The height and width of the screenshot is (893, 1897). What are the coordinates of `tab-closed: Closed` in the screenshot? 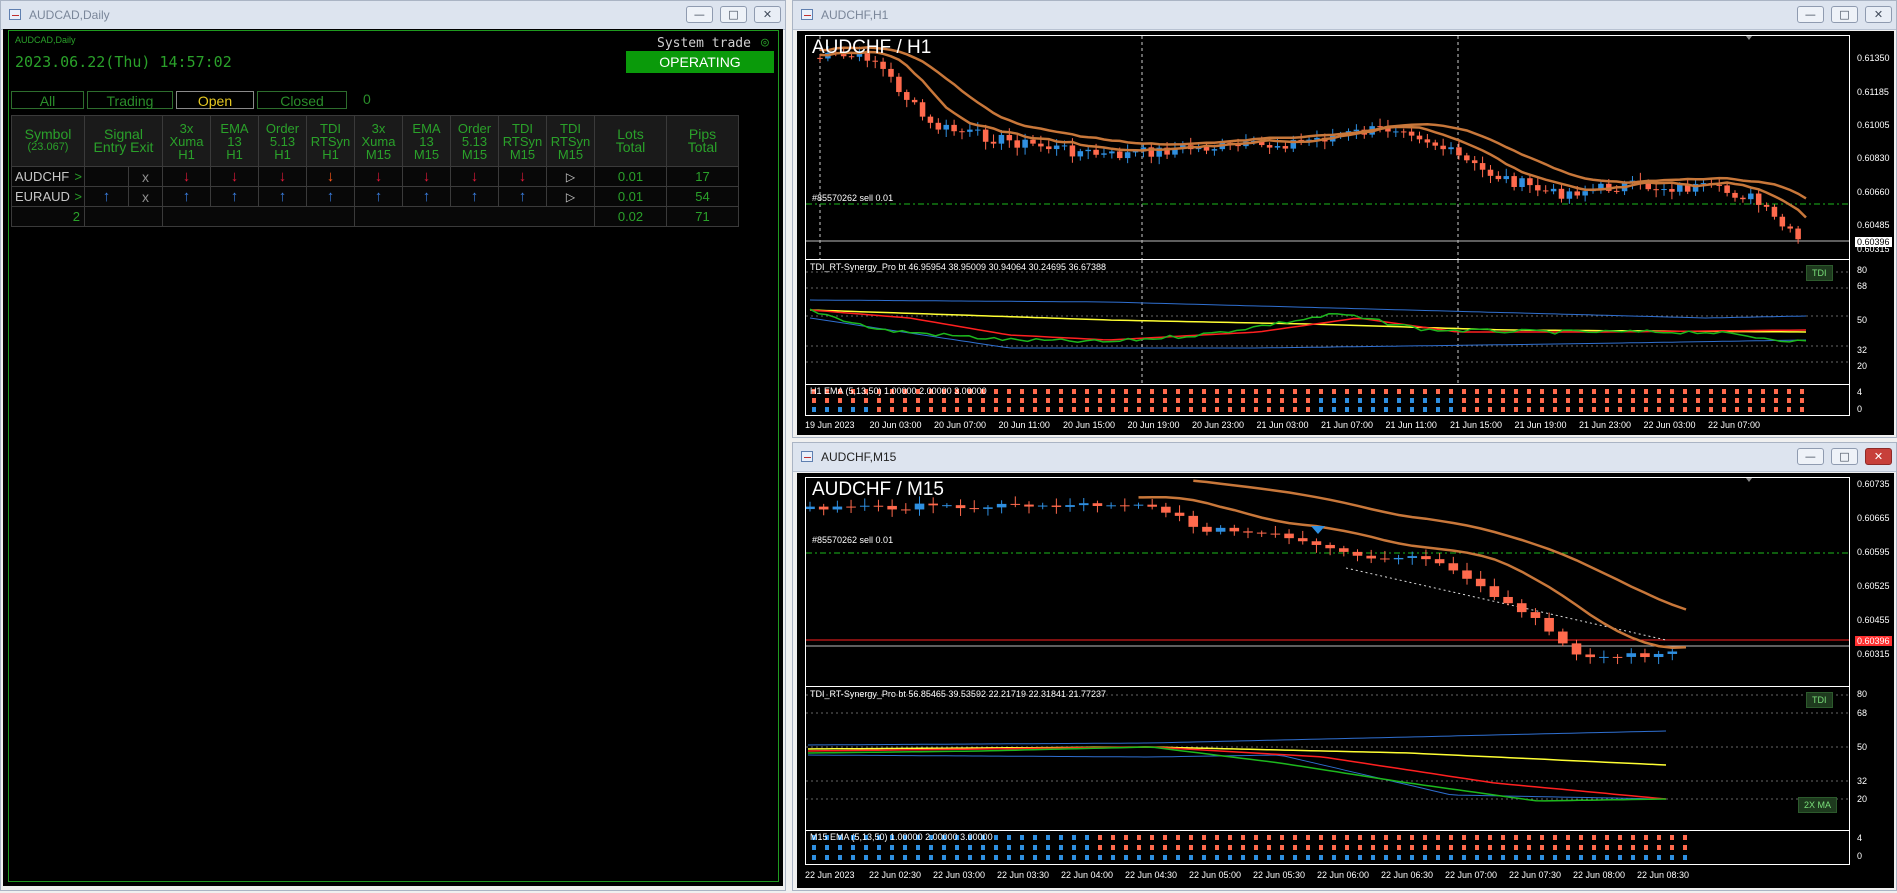 It's located at (302, 100).